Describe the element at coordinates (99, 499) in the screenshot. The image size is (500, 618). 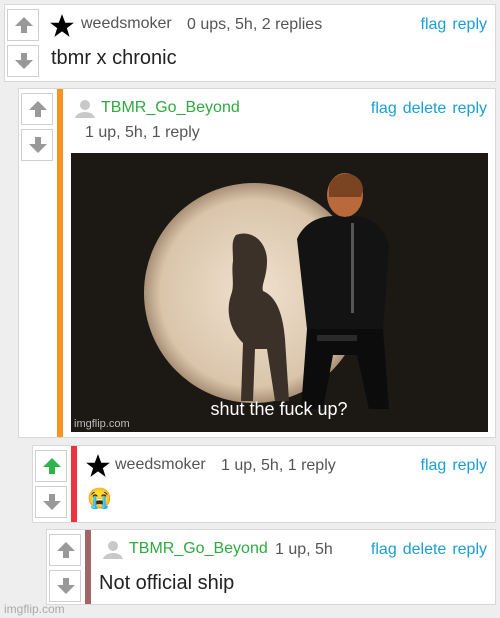
I see `comment-text: 😭` at that location.